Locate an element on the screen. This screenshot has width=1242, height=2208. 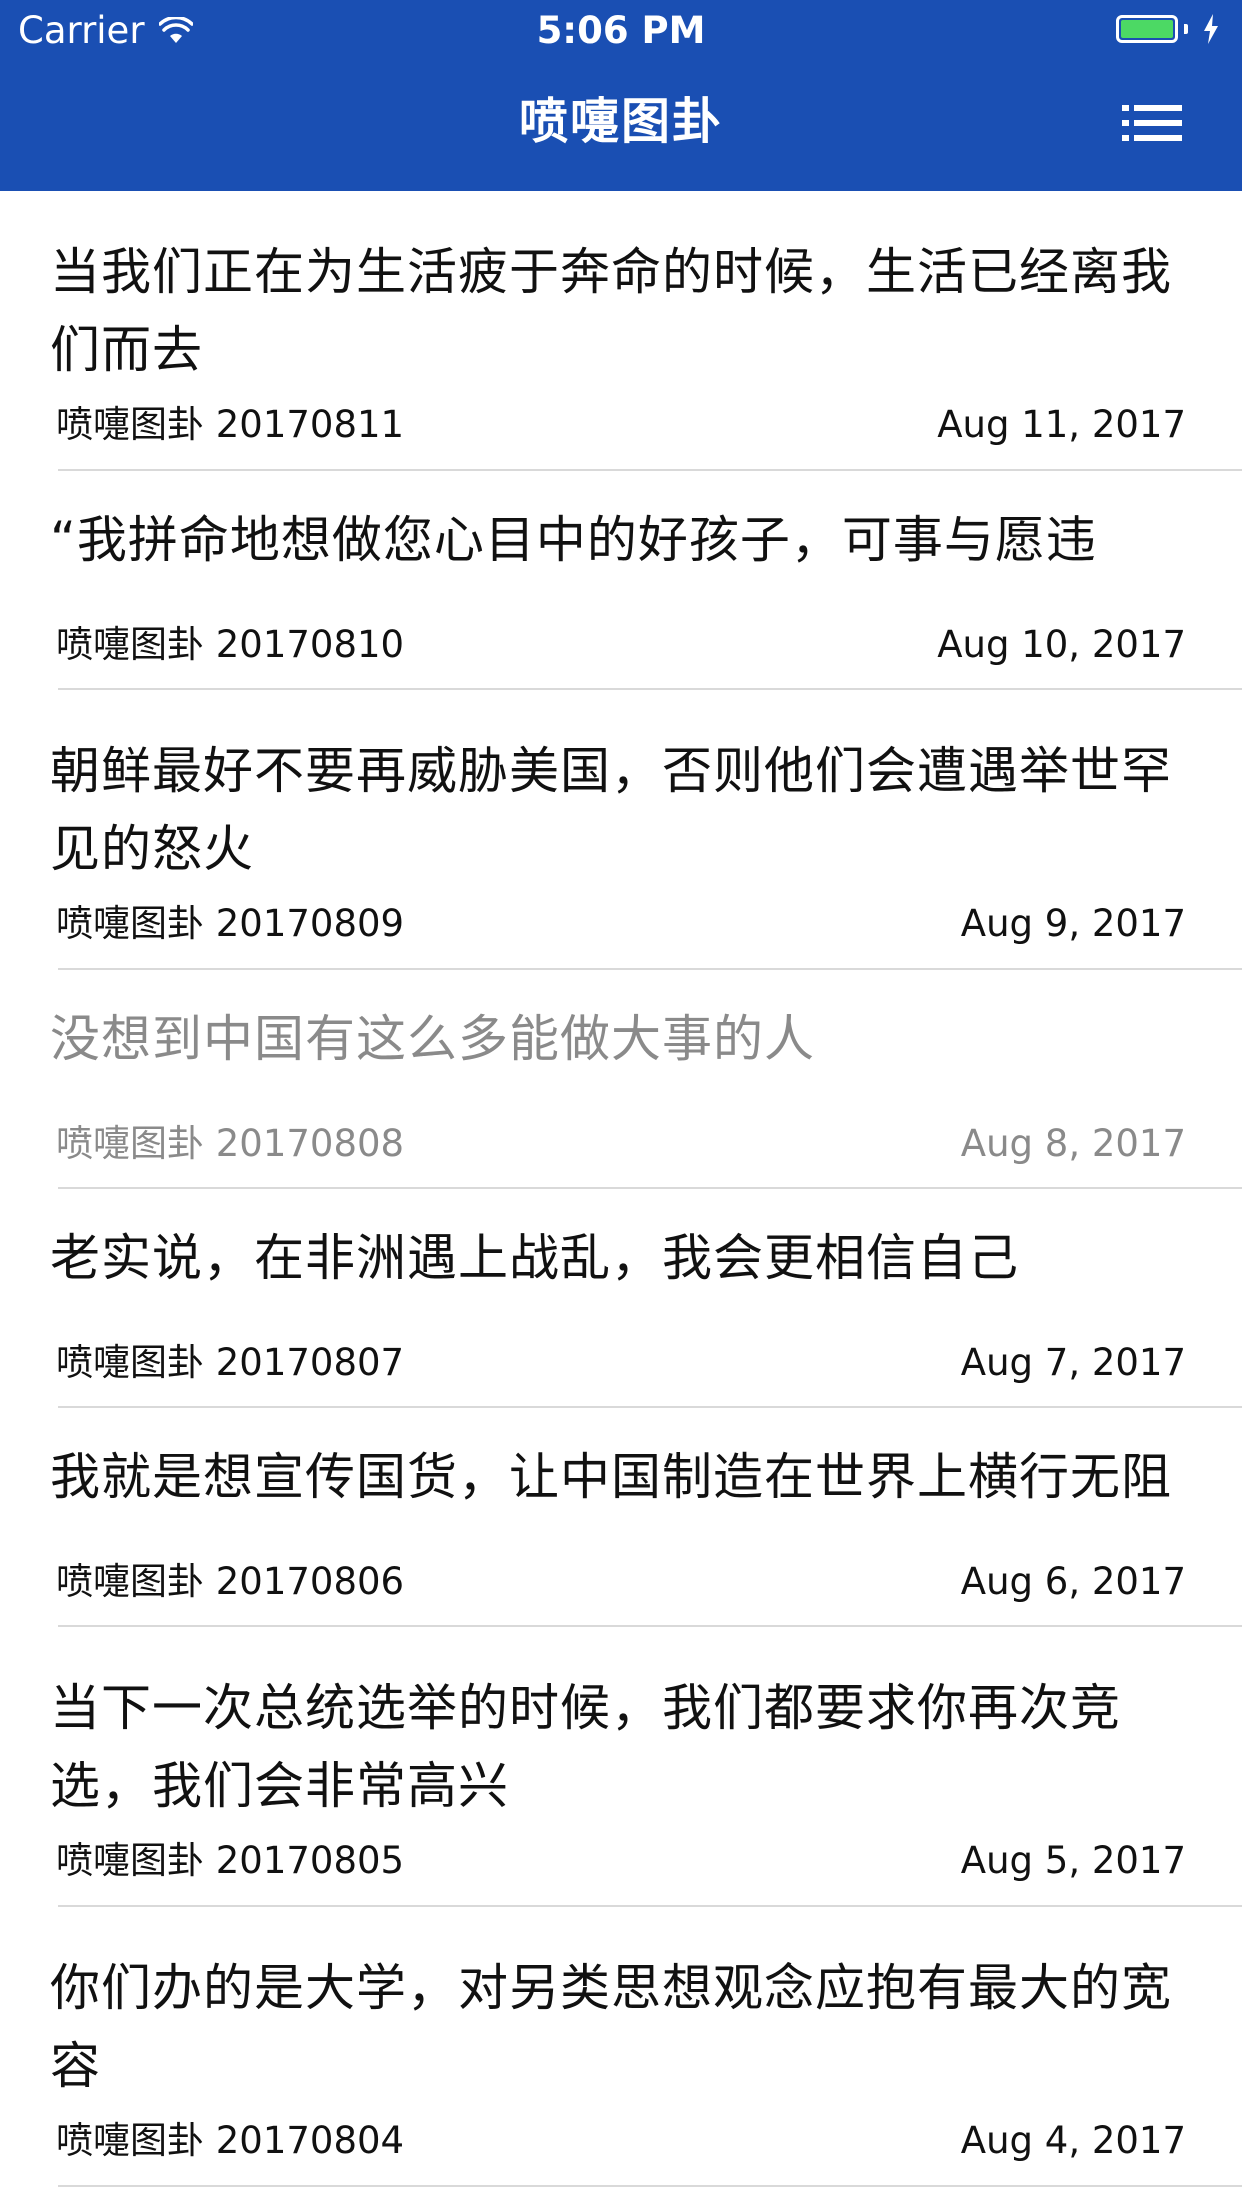
article-title: 我就是想宣传国货，让中国制造在世界上横行无阻 is located at coordinates (611, 1477).